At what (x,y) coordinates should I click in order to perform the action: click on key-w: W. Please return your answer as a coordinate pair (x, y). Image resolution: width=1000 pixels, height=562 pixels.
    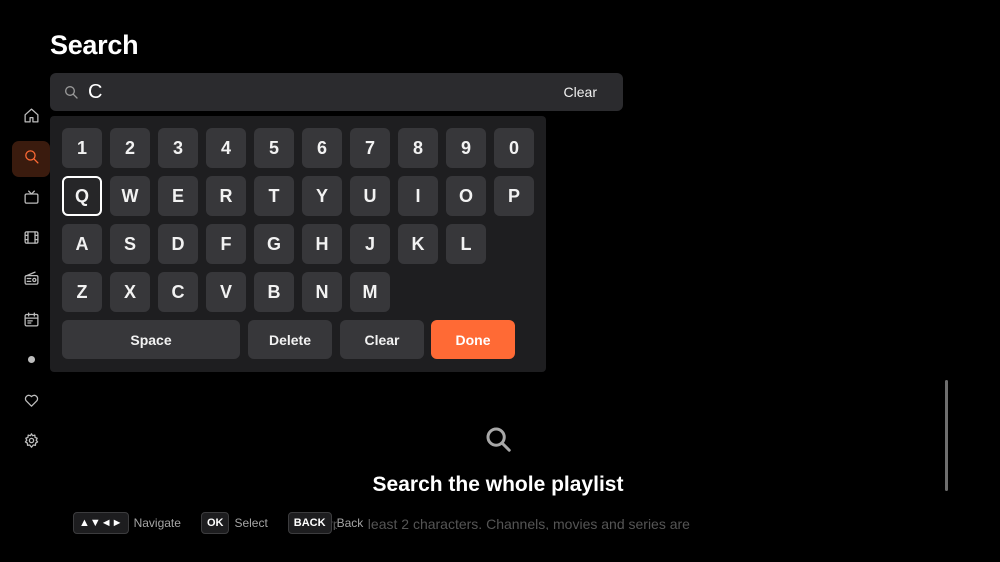
    Looking at the image, I should click on (130, 196).